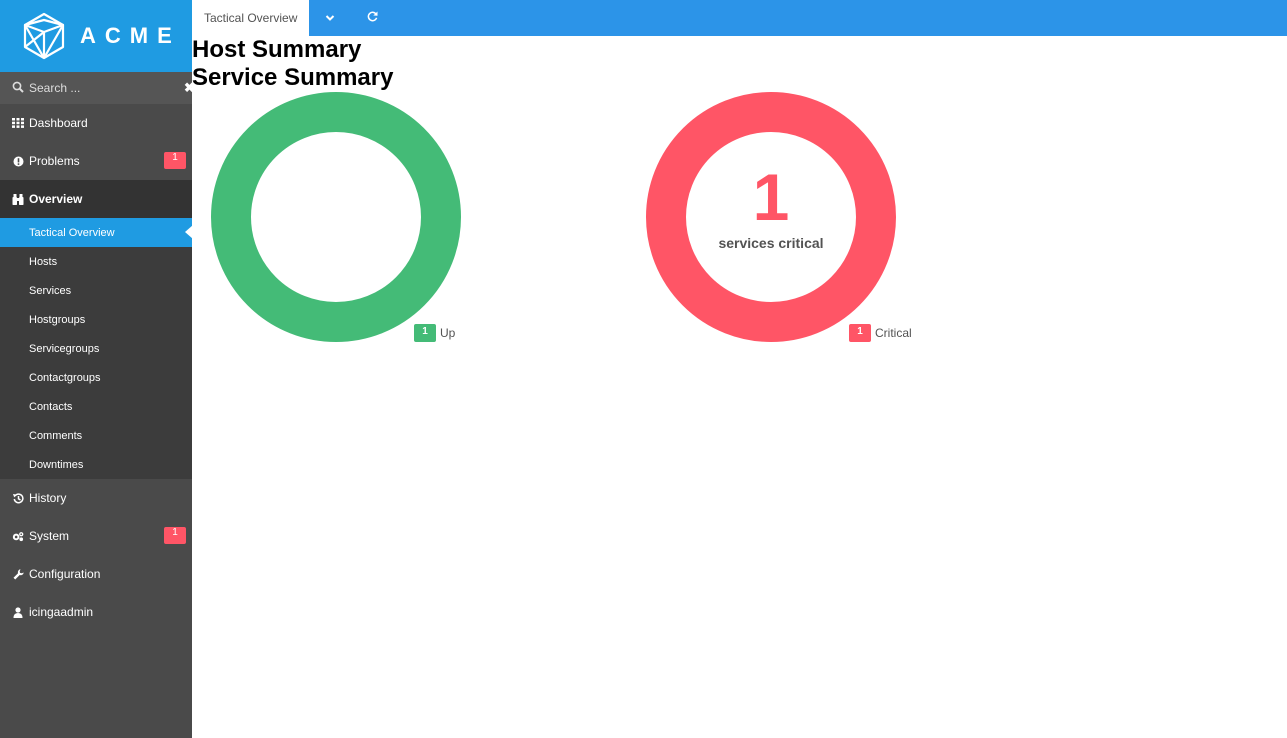 This screenshot has width=1287, height=738. Describe the element at coordinates (49, 536) in the screenshot. I see `nav-system-label: System` at that location.